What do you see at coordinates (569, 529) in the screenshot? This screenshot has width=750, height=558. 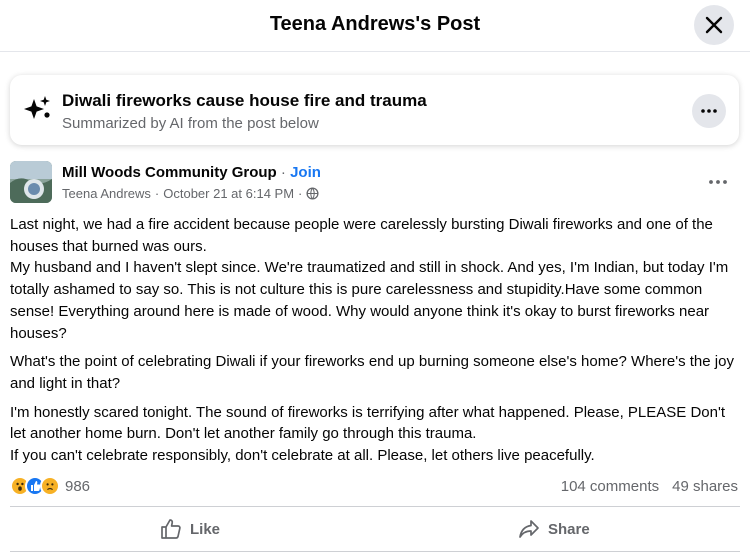 I see `share-button-label: Share` at bounding box center [569, 529].